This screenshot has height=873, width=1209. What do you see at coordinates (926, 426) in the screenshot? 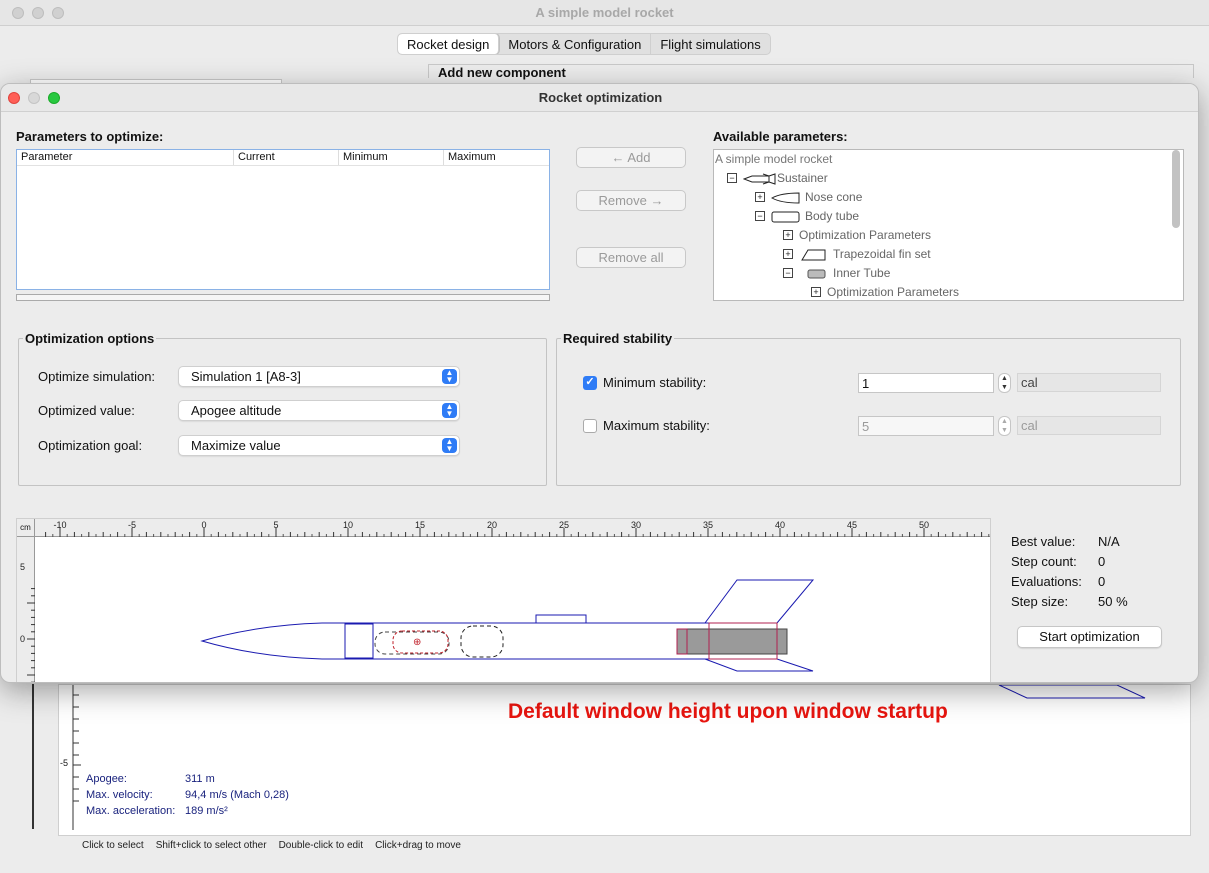
I see `max-stability-input: 5` at bounding box center [926, 426].